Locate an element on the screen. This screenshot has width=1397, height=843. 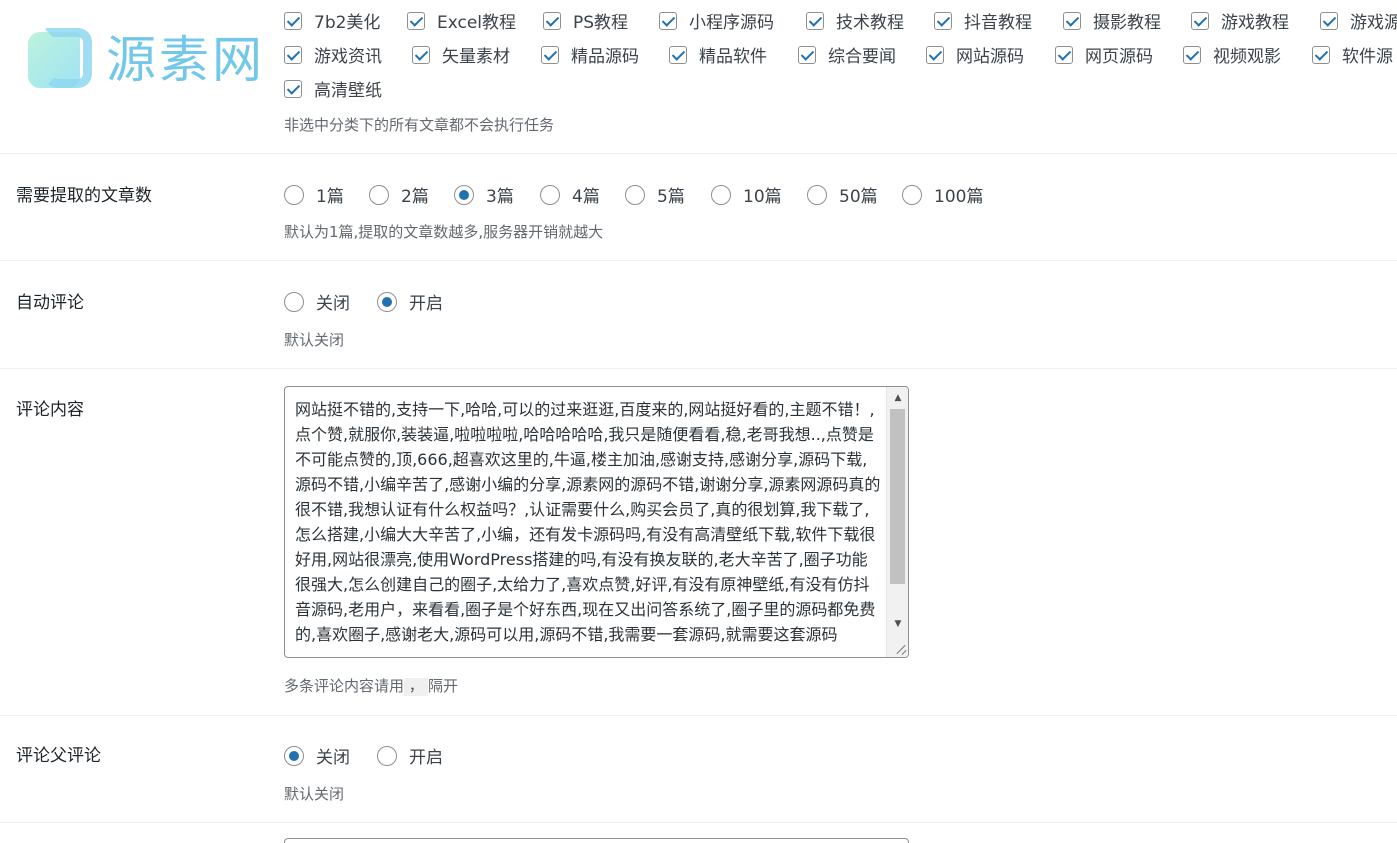
comment-hint-prefix: 多条评论内容请用 is located at coordinates (344, 686).